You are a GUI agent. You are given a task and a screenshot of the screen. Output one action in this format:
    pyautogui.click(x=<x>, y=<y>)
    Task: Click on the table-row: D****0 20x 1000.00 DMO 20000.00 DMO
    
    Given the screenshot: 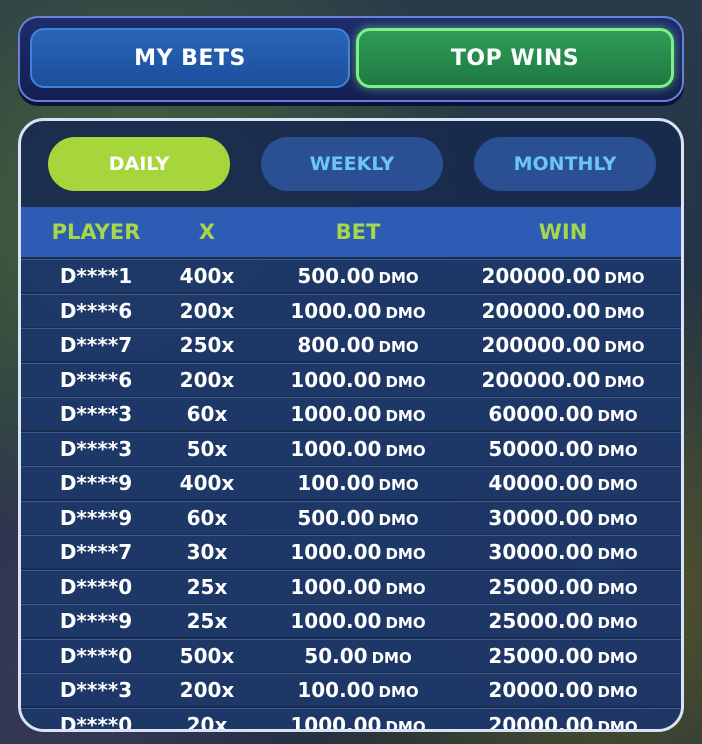 What is the action you would take?
    pyautogui.click(x=351, y=719)
    